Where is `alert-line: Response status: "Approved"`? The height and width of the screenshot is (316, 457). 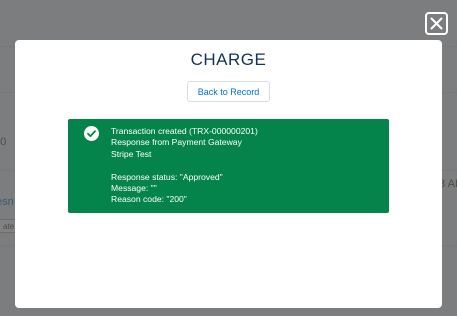 alert-line: Response status: "Approved" is located at coordinates (167, 176).